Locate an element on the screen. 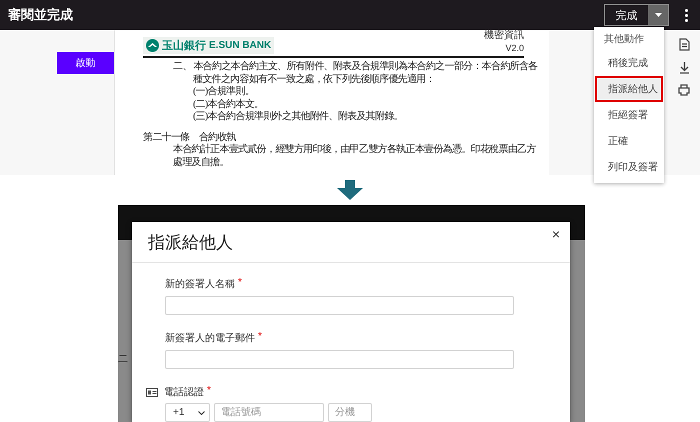 This screenshot has width=700, height=422. bank-logo: 玉山銀行 E.SUN BANK is located at coordinates (208, 45).